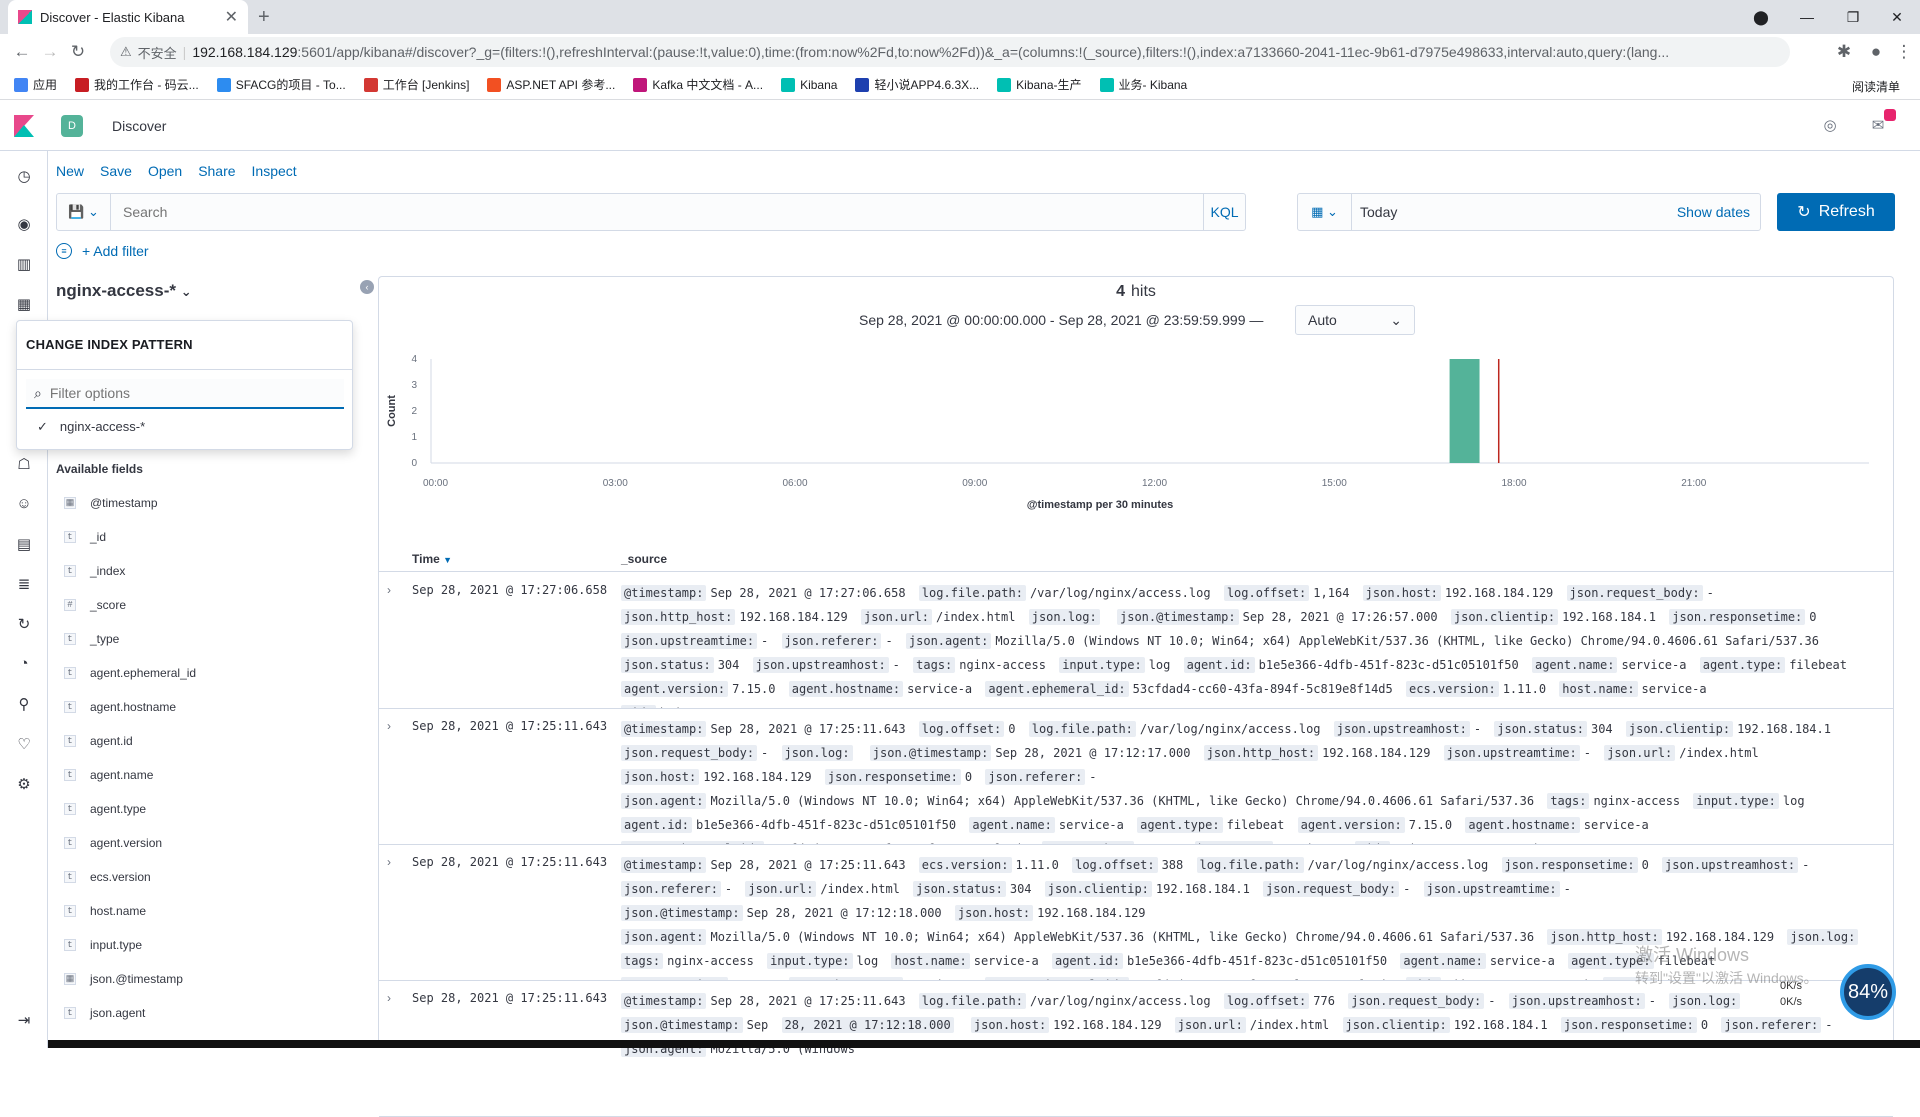  I want to click on help-icon: ◎, so click(1830, 126).